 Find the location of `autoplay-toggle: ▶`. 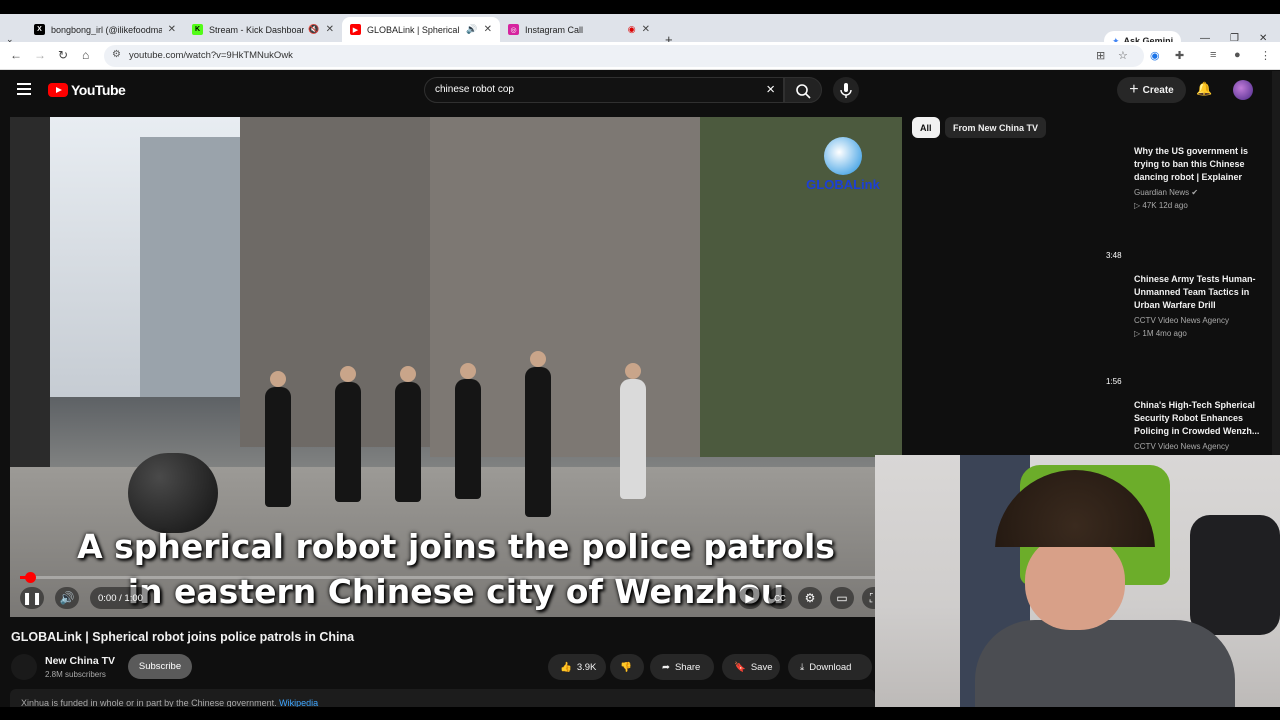

autoplay-toggle: ▶ is located at coordinates (750, 598).